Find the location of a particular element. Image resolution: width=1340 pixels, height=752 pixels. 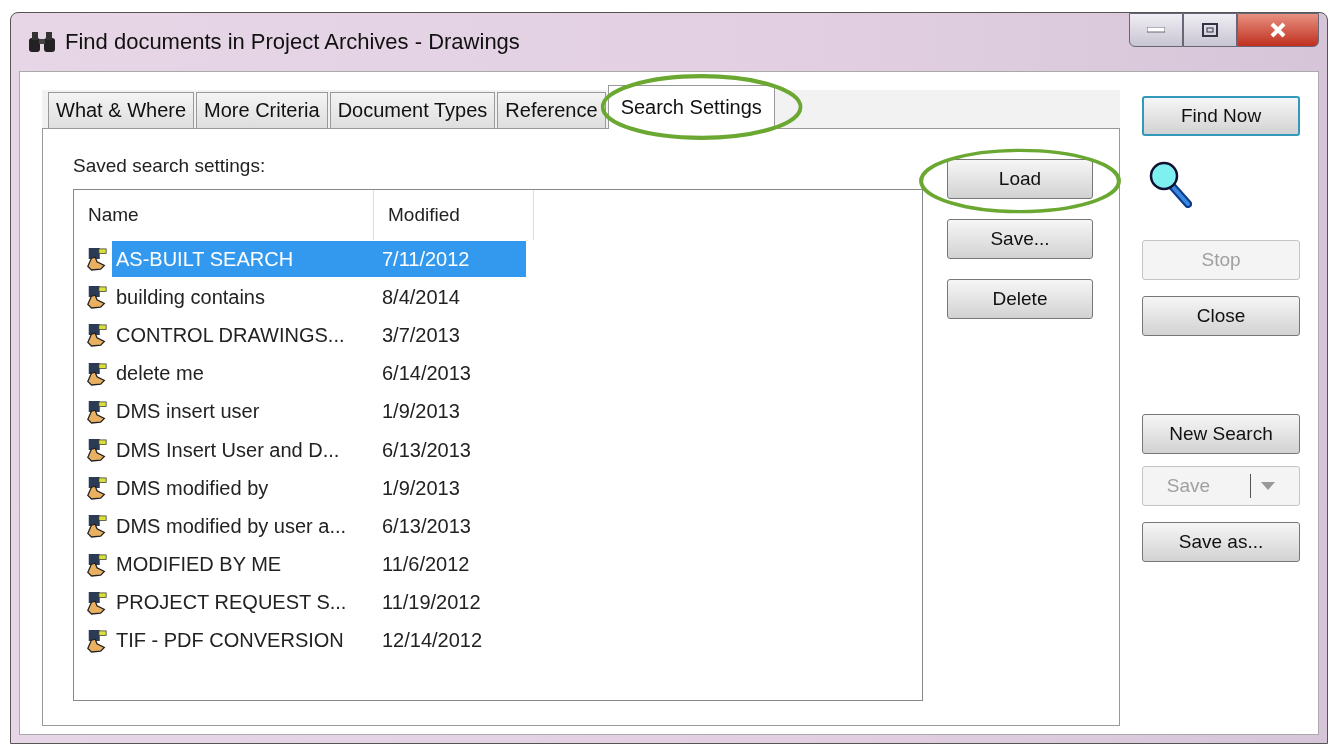

minimize-icon is located at coordinates (1156, 30).